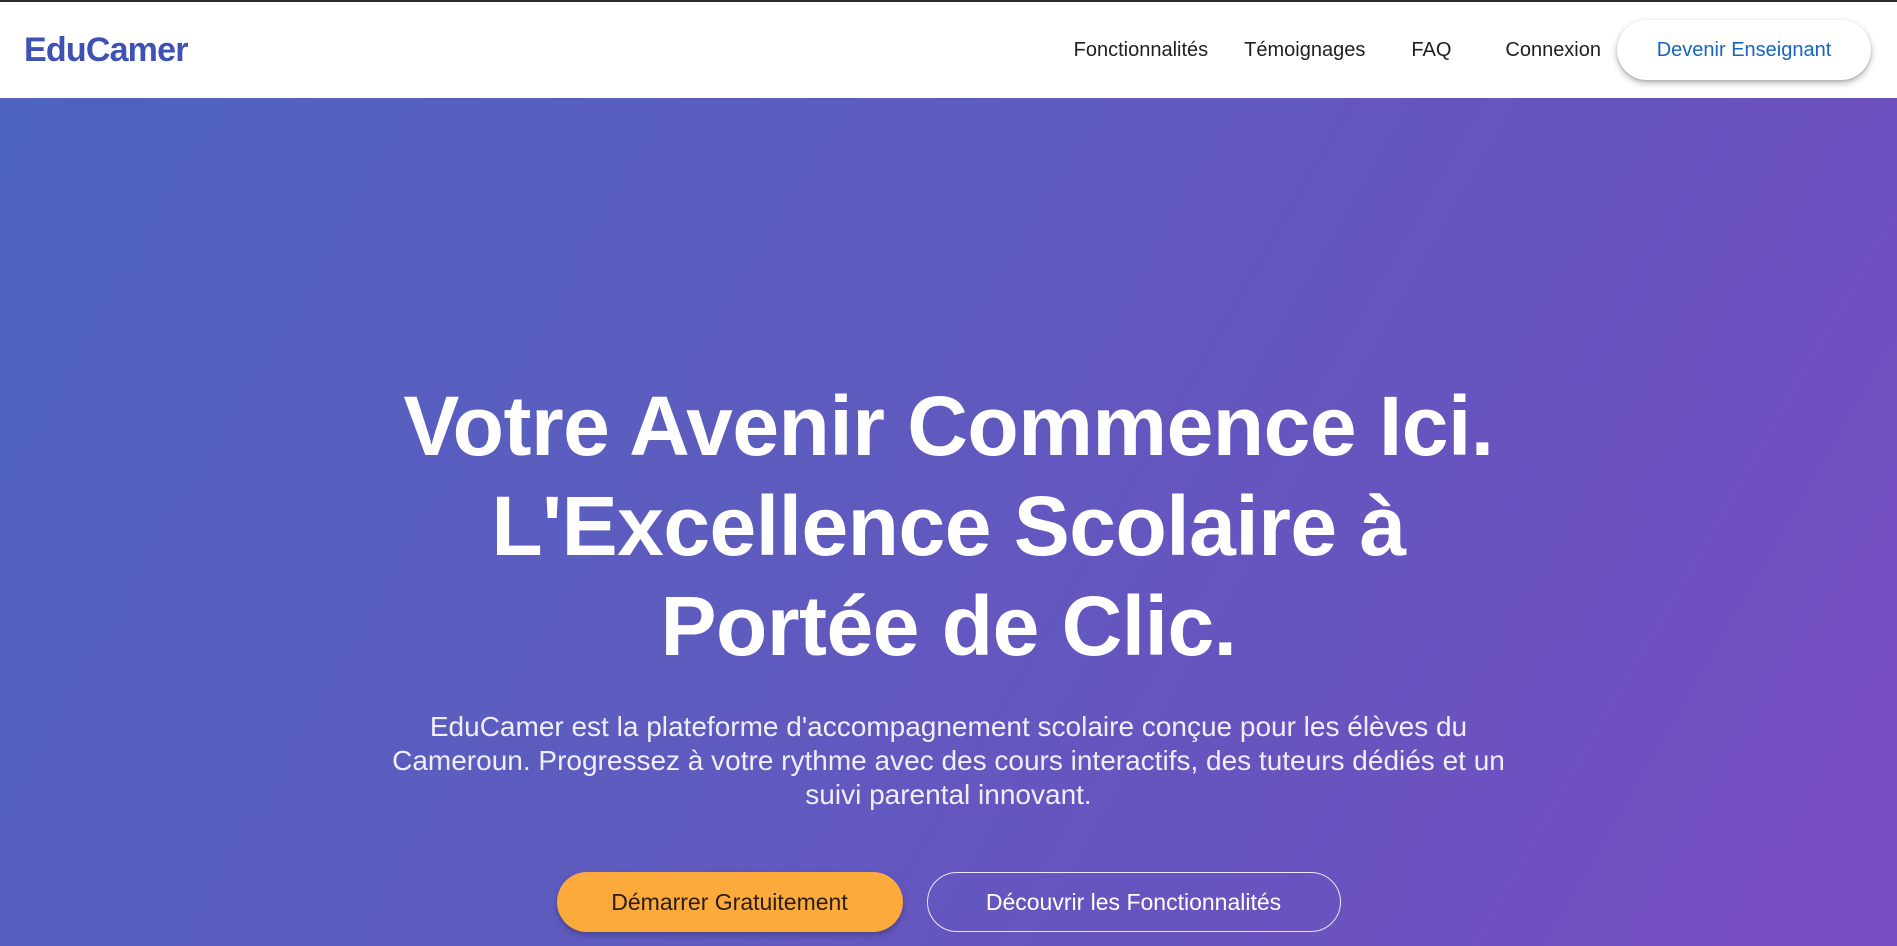 This screenshot has height=946, width=1897. I want to click on nav-link-faq: FAQ, so click(1431, 50).